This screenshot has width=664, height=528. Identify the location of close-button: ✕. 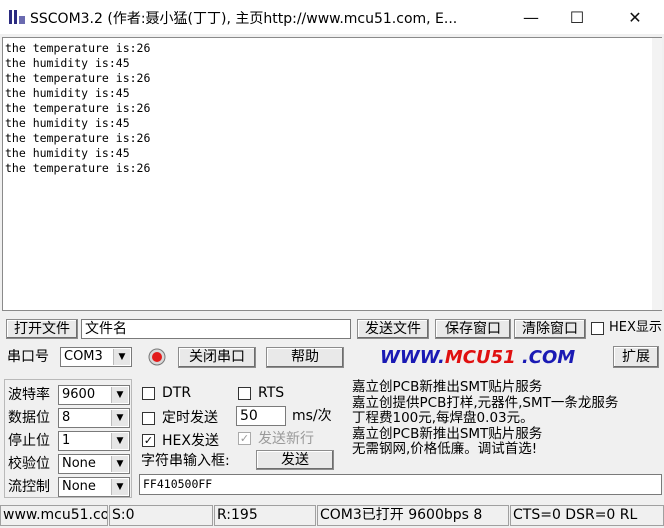
(635, 17).